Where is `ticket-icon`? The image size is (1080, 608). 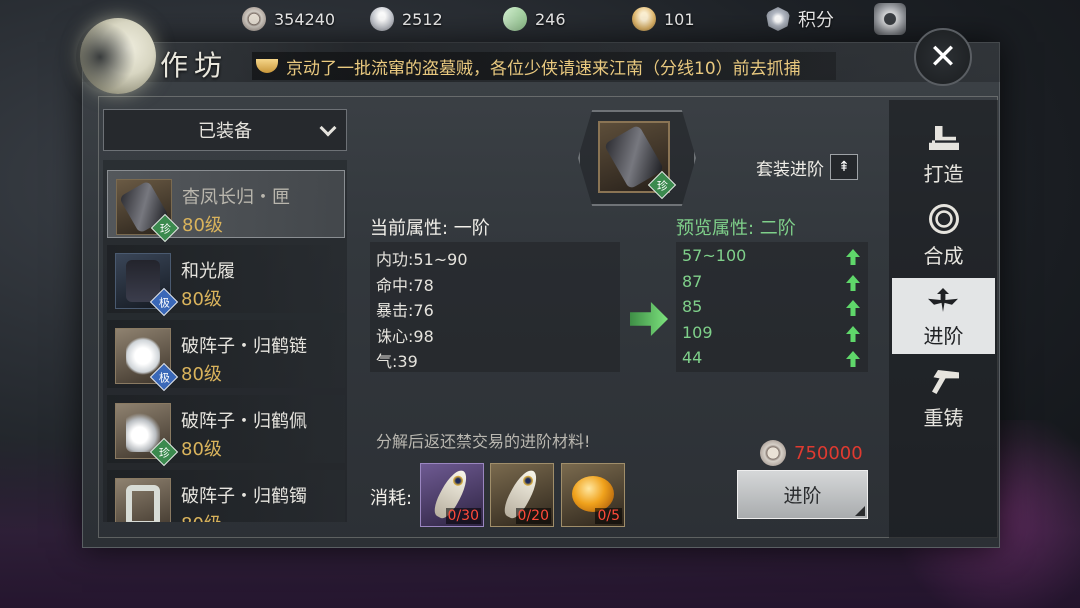
ticket-icon is located at coordinates (515, 19).